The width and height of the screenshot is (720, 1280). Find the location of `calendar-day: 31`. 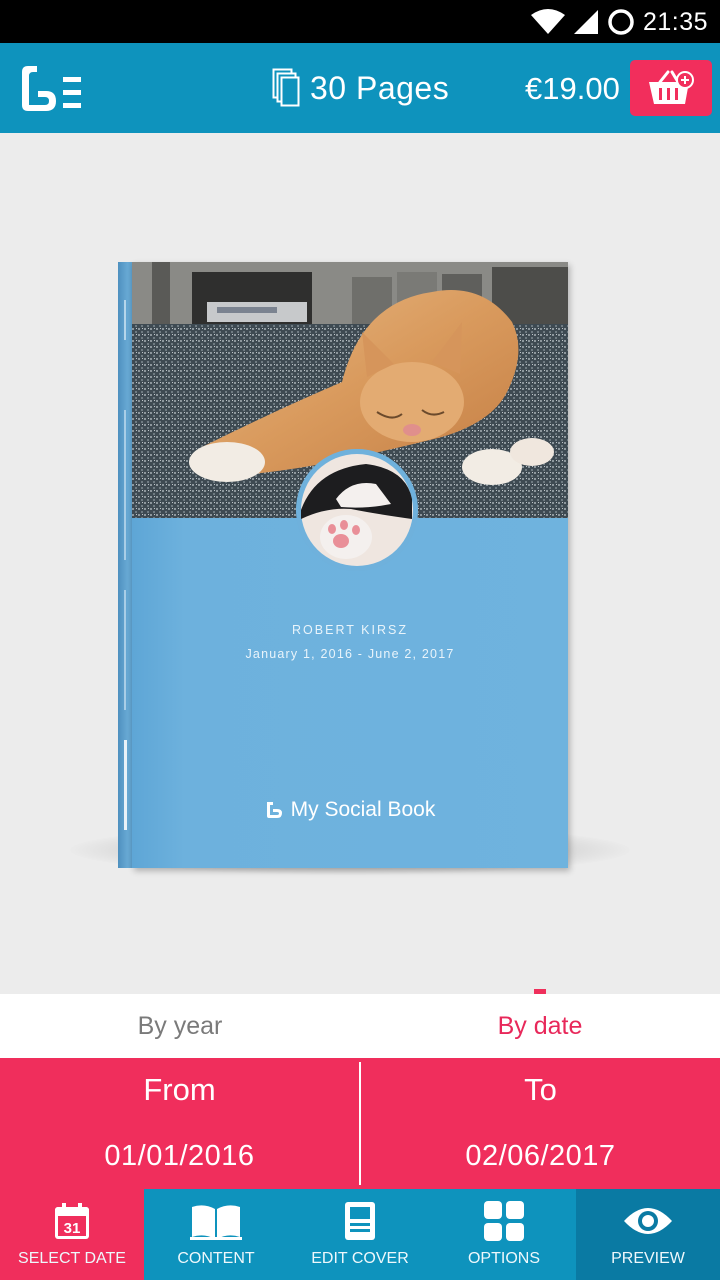

calendar-day: 31 is located at coordinates (72, 1228).